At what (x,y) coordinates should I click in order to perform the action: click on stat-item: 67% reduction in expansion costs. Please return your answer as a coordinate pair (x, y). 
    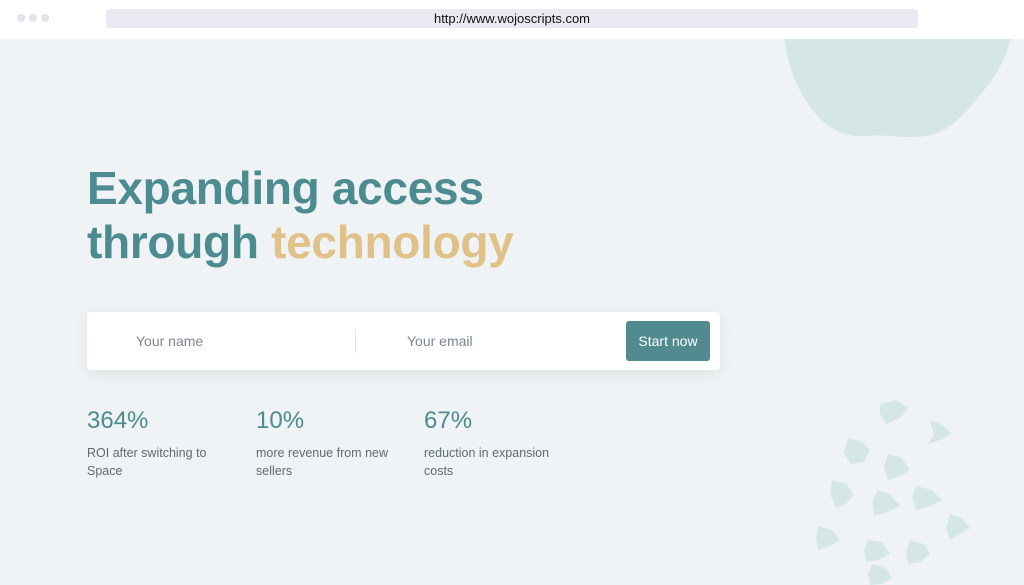
    Looking at the image, I should click on (499, 442).